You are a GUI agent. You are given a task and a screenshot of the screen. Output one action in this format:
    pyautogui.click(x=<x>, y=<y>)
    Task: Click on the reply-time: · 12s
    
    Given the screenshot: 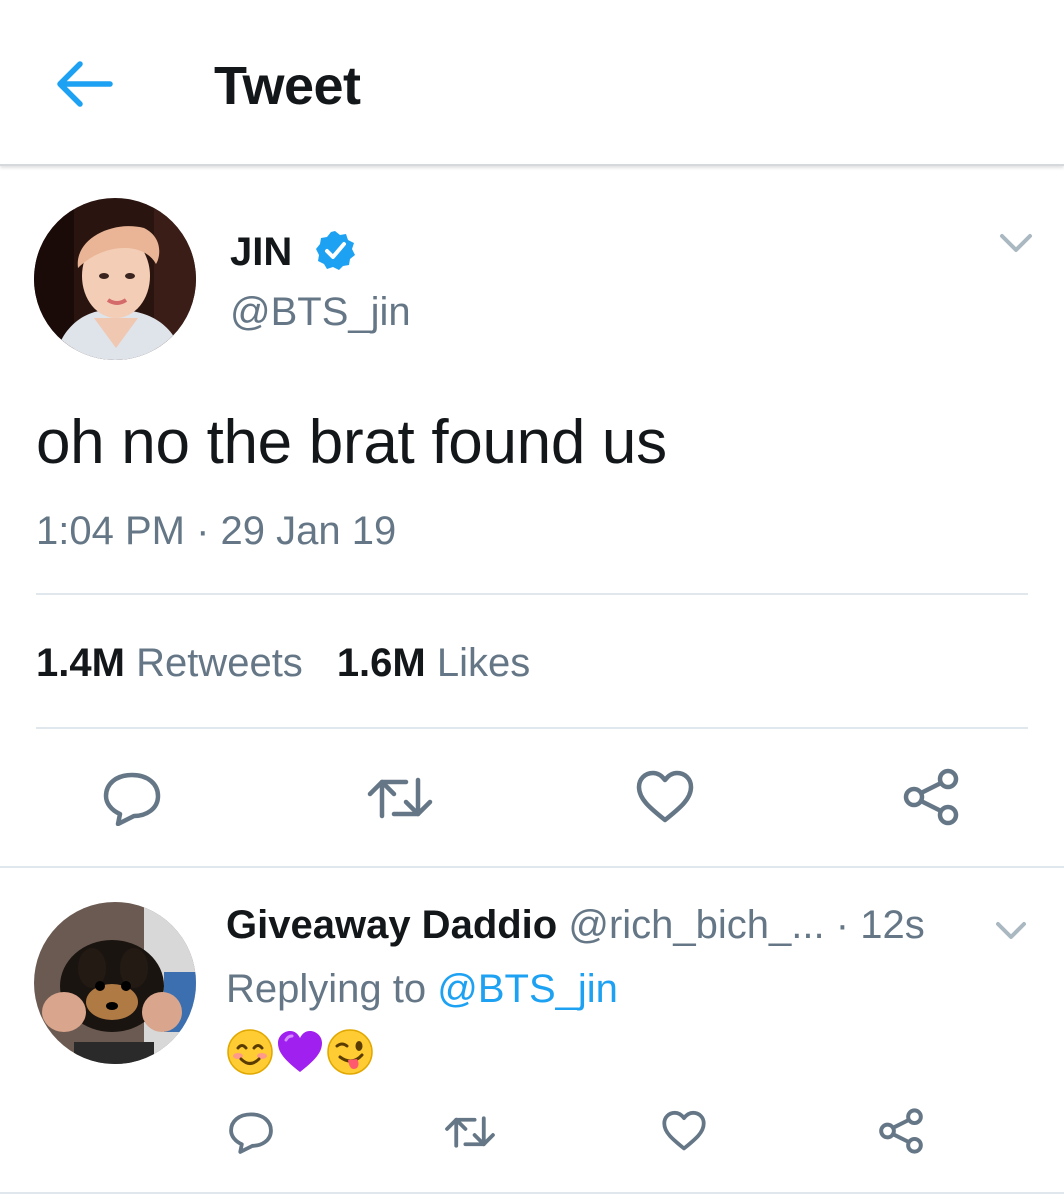 What is the action you would take?
    pyautogui.click(x=880, y=925)
    